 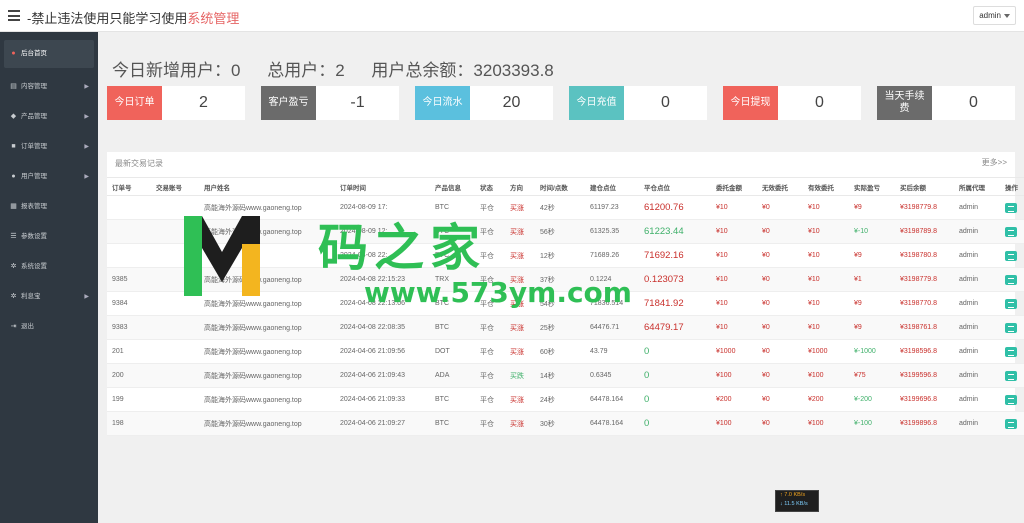 What do you see at coordinates (49, 327) in the screenshot?
I see `sidebar-item-logout: ⇥ 退出` at bounding box center [49, 327].